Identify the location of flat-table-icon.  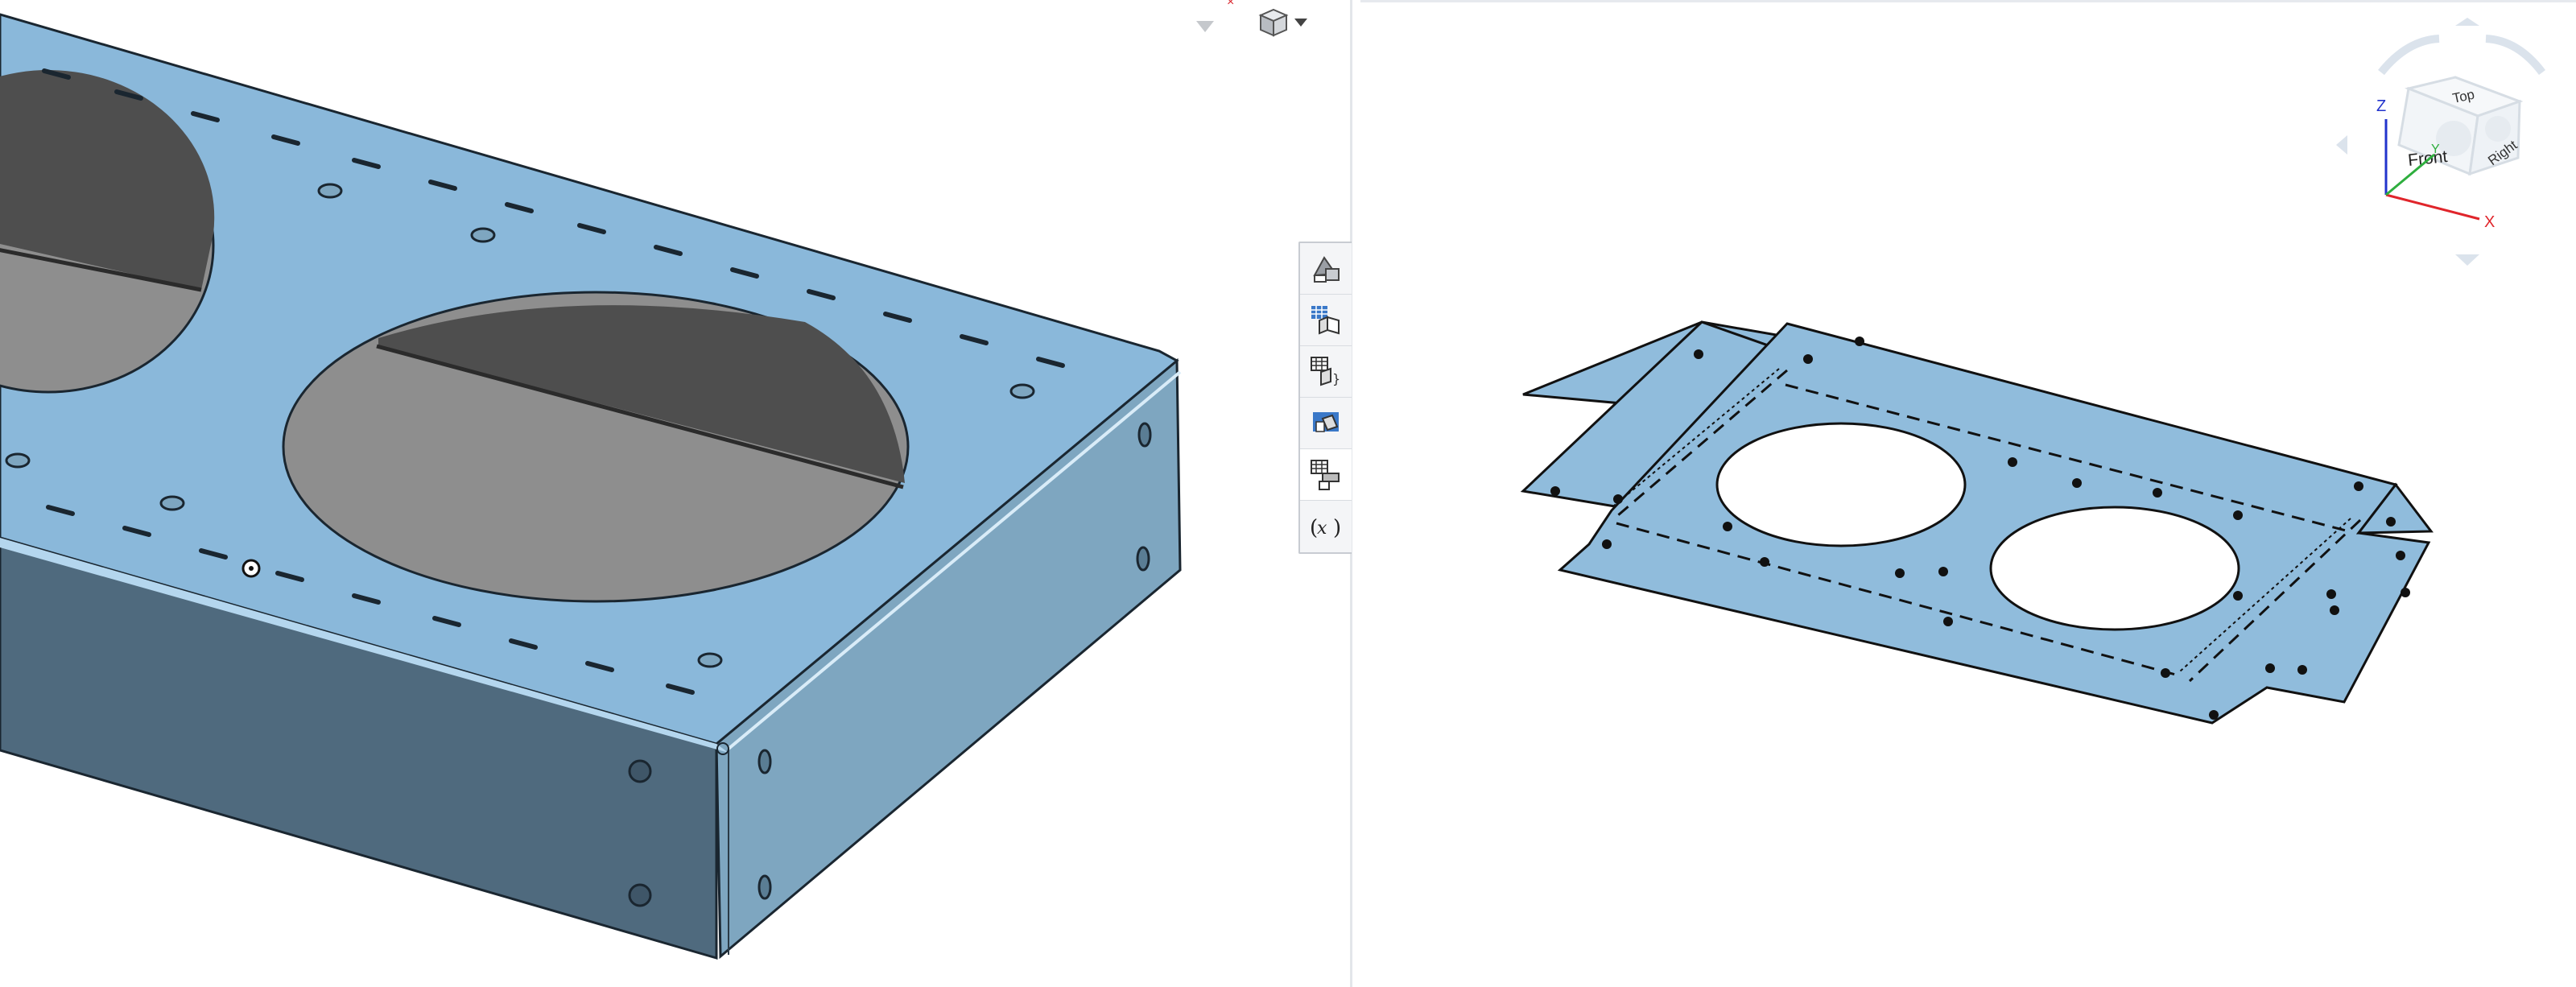
(1326, 475).